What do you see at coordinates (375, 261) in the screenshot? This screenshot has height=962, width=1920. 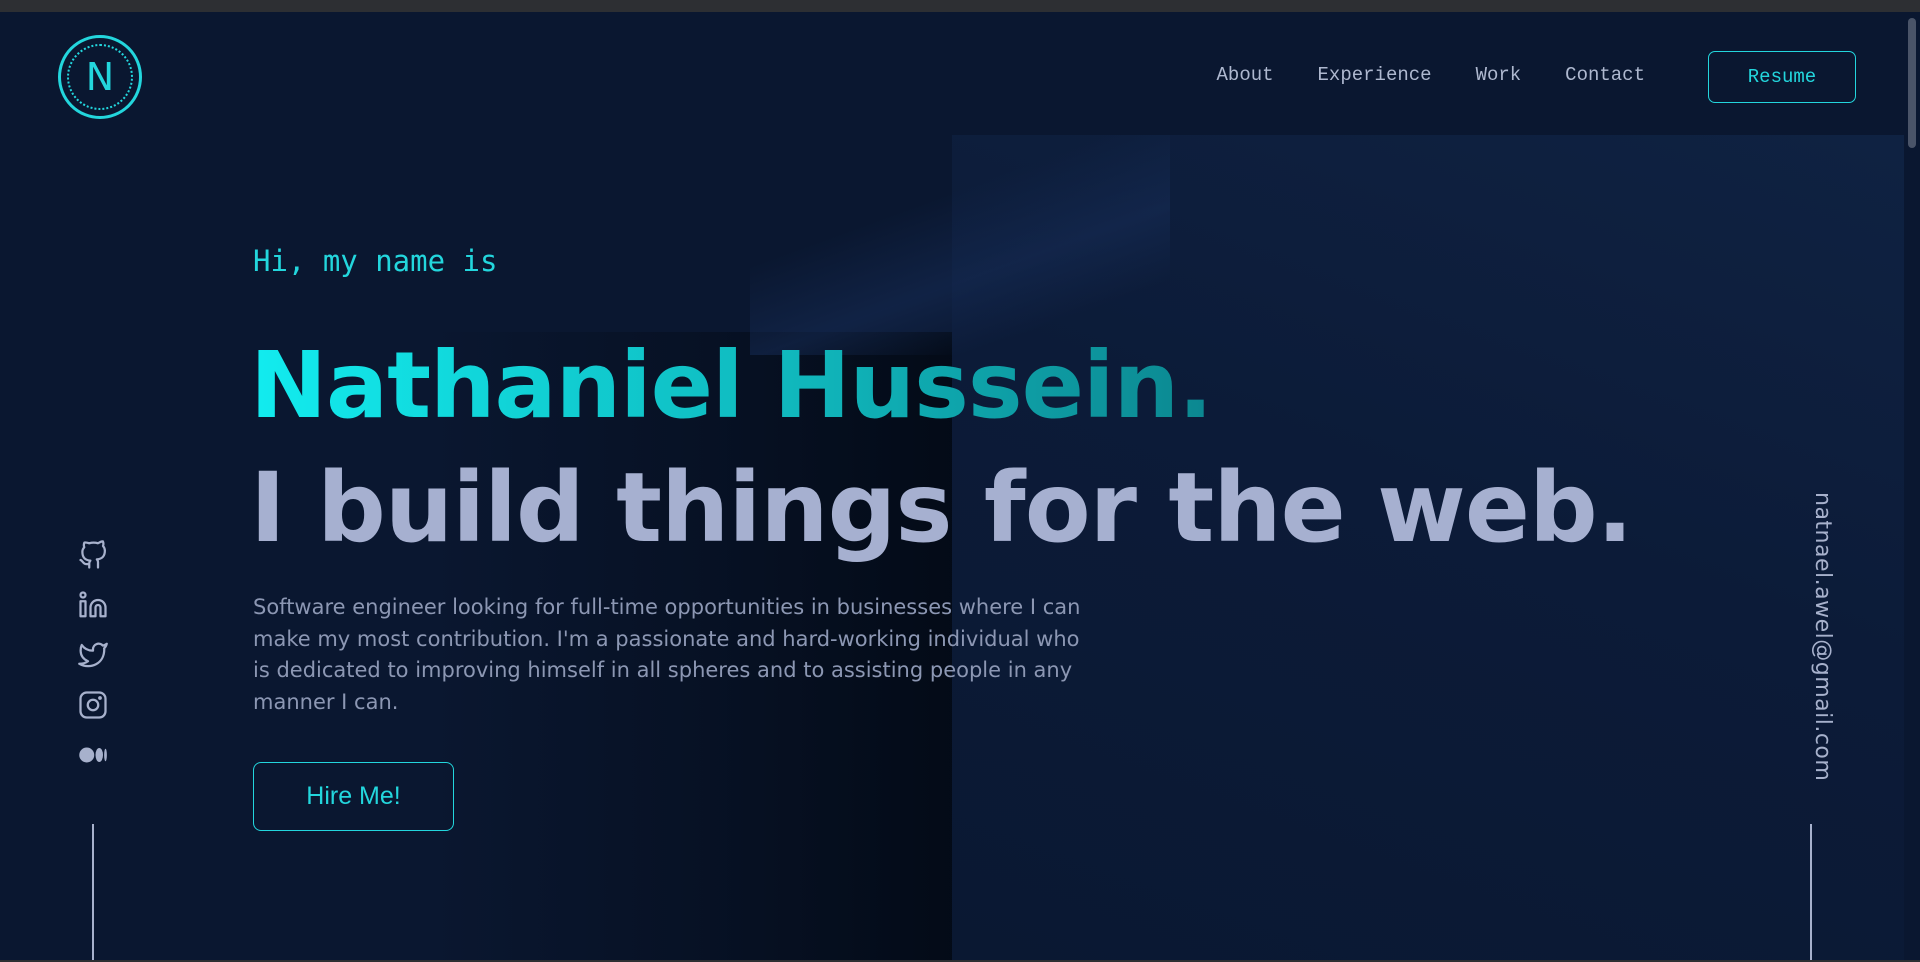 I see `intro-text: Hi, my name is` at bounding box center [375, 261].